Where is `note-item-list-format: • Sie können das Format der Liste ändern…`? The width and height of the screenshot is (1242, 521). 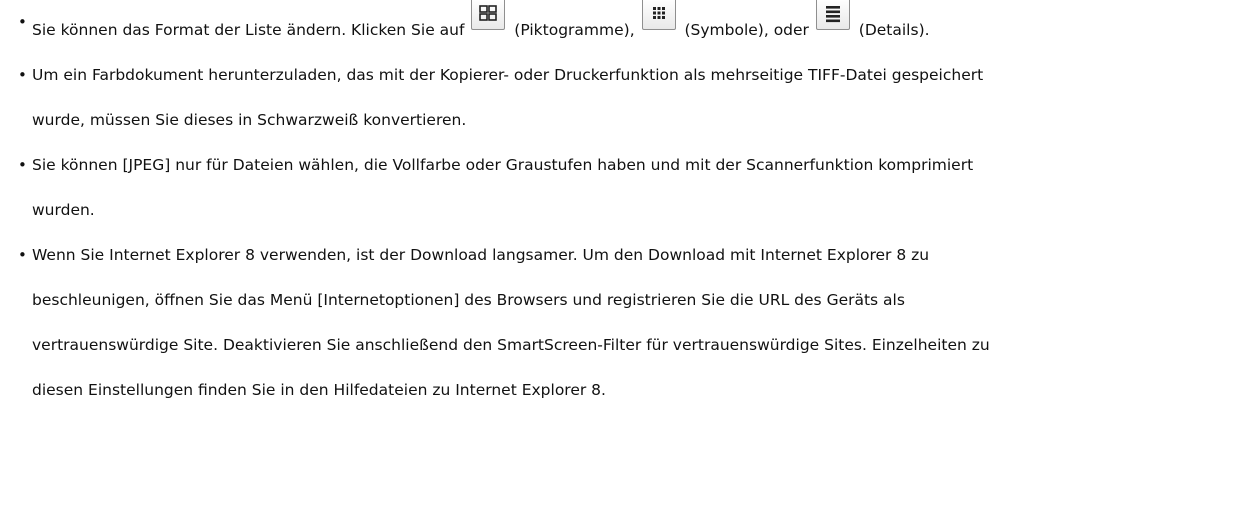 note-item-list-format: • Sie können das Format der Liste ändern… is located at coordinates (623, 26).